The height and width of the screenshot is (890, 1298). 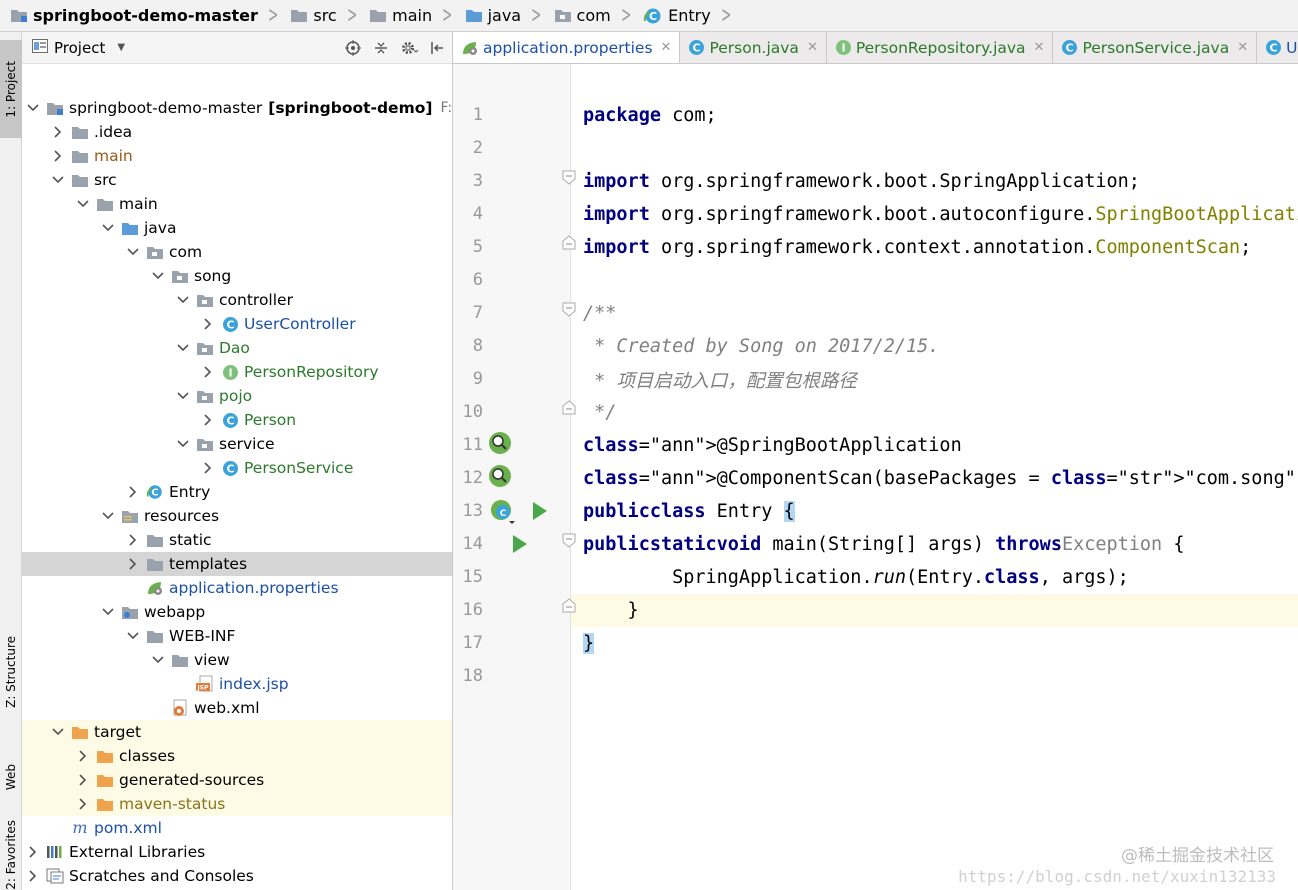 What do you see at coordinates (720, 379) in the screenshot?
I see `code-line: * 项目启动入口，配置包根路径` at bounding box center [720, 379].